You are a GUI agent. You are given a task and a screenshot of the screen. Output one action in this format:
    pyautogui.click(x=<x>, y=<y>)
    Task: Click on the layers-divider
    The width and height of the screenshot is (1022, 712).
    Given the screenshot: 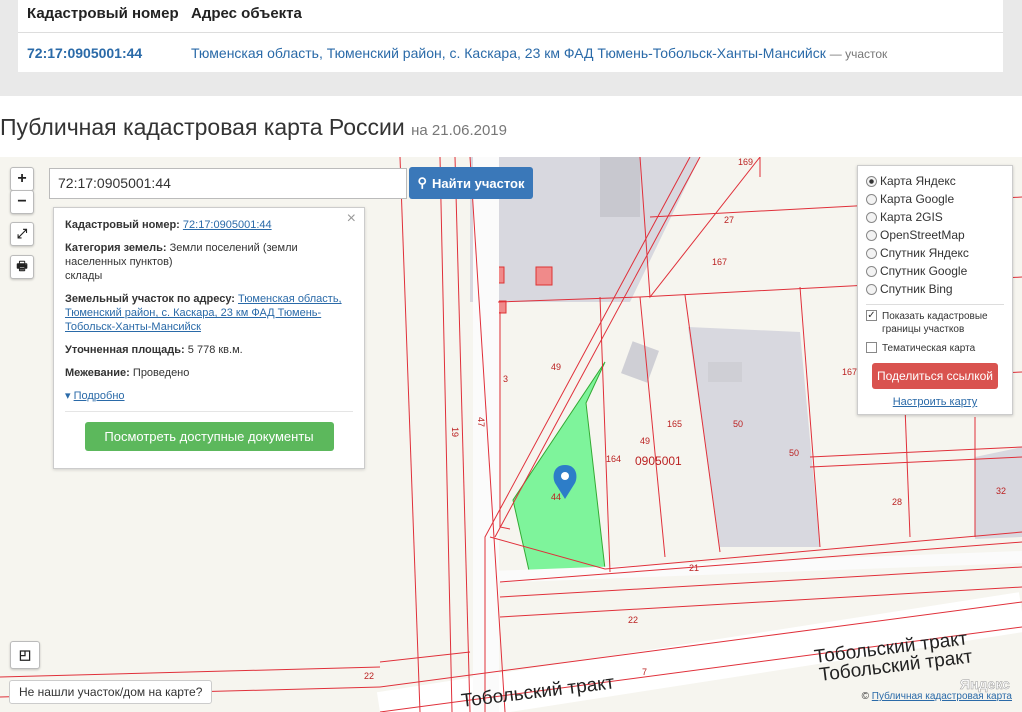 What is the action you would take?
    pyautogui.click(x=935, y=304)
    